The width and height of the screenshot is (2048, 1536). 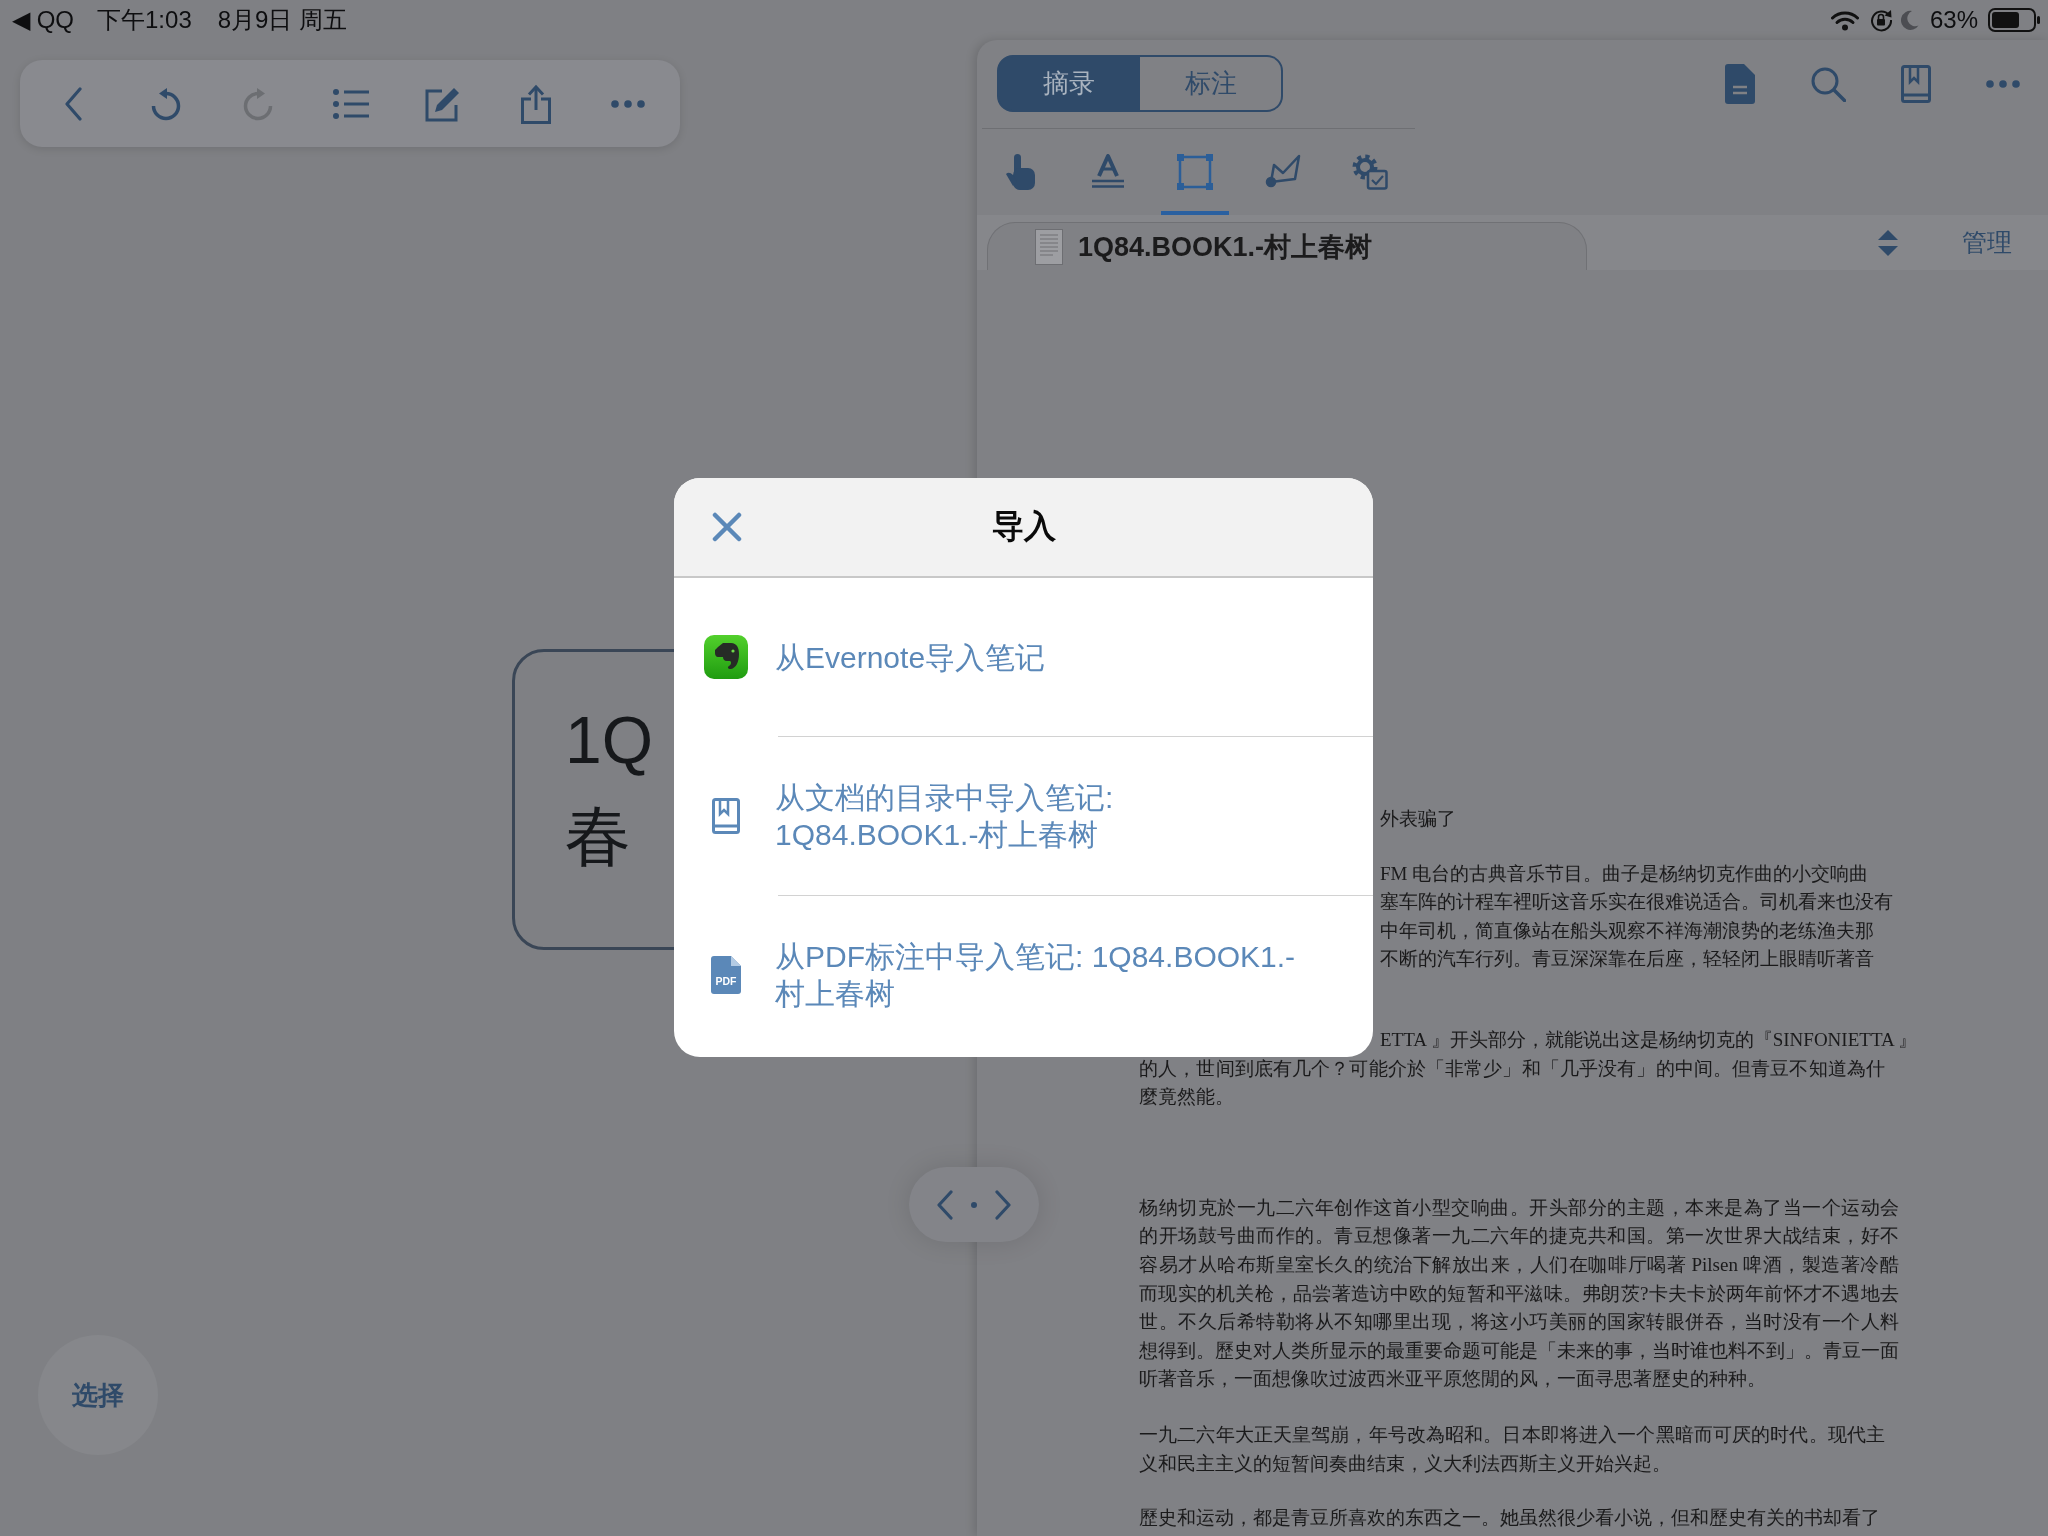 What do you see at coordinates (1844, 20) in the screenshot?
I see `wifi-icon` at bounding box center [1844, 20].